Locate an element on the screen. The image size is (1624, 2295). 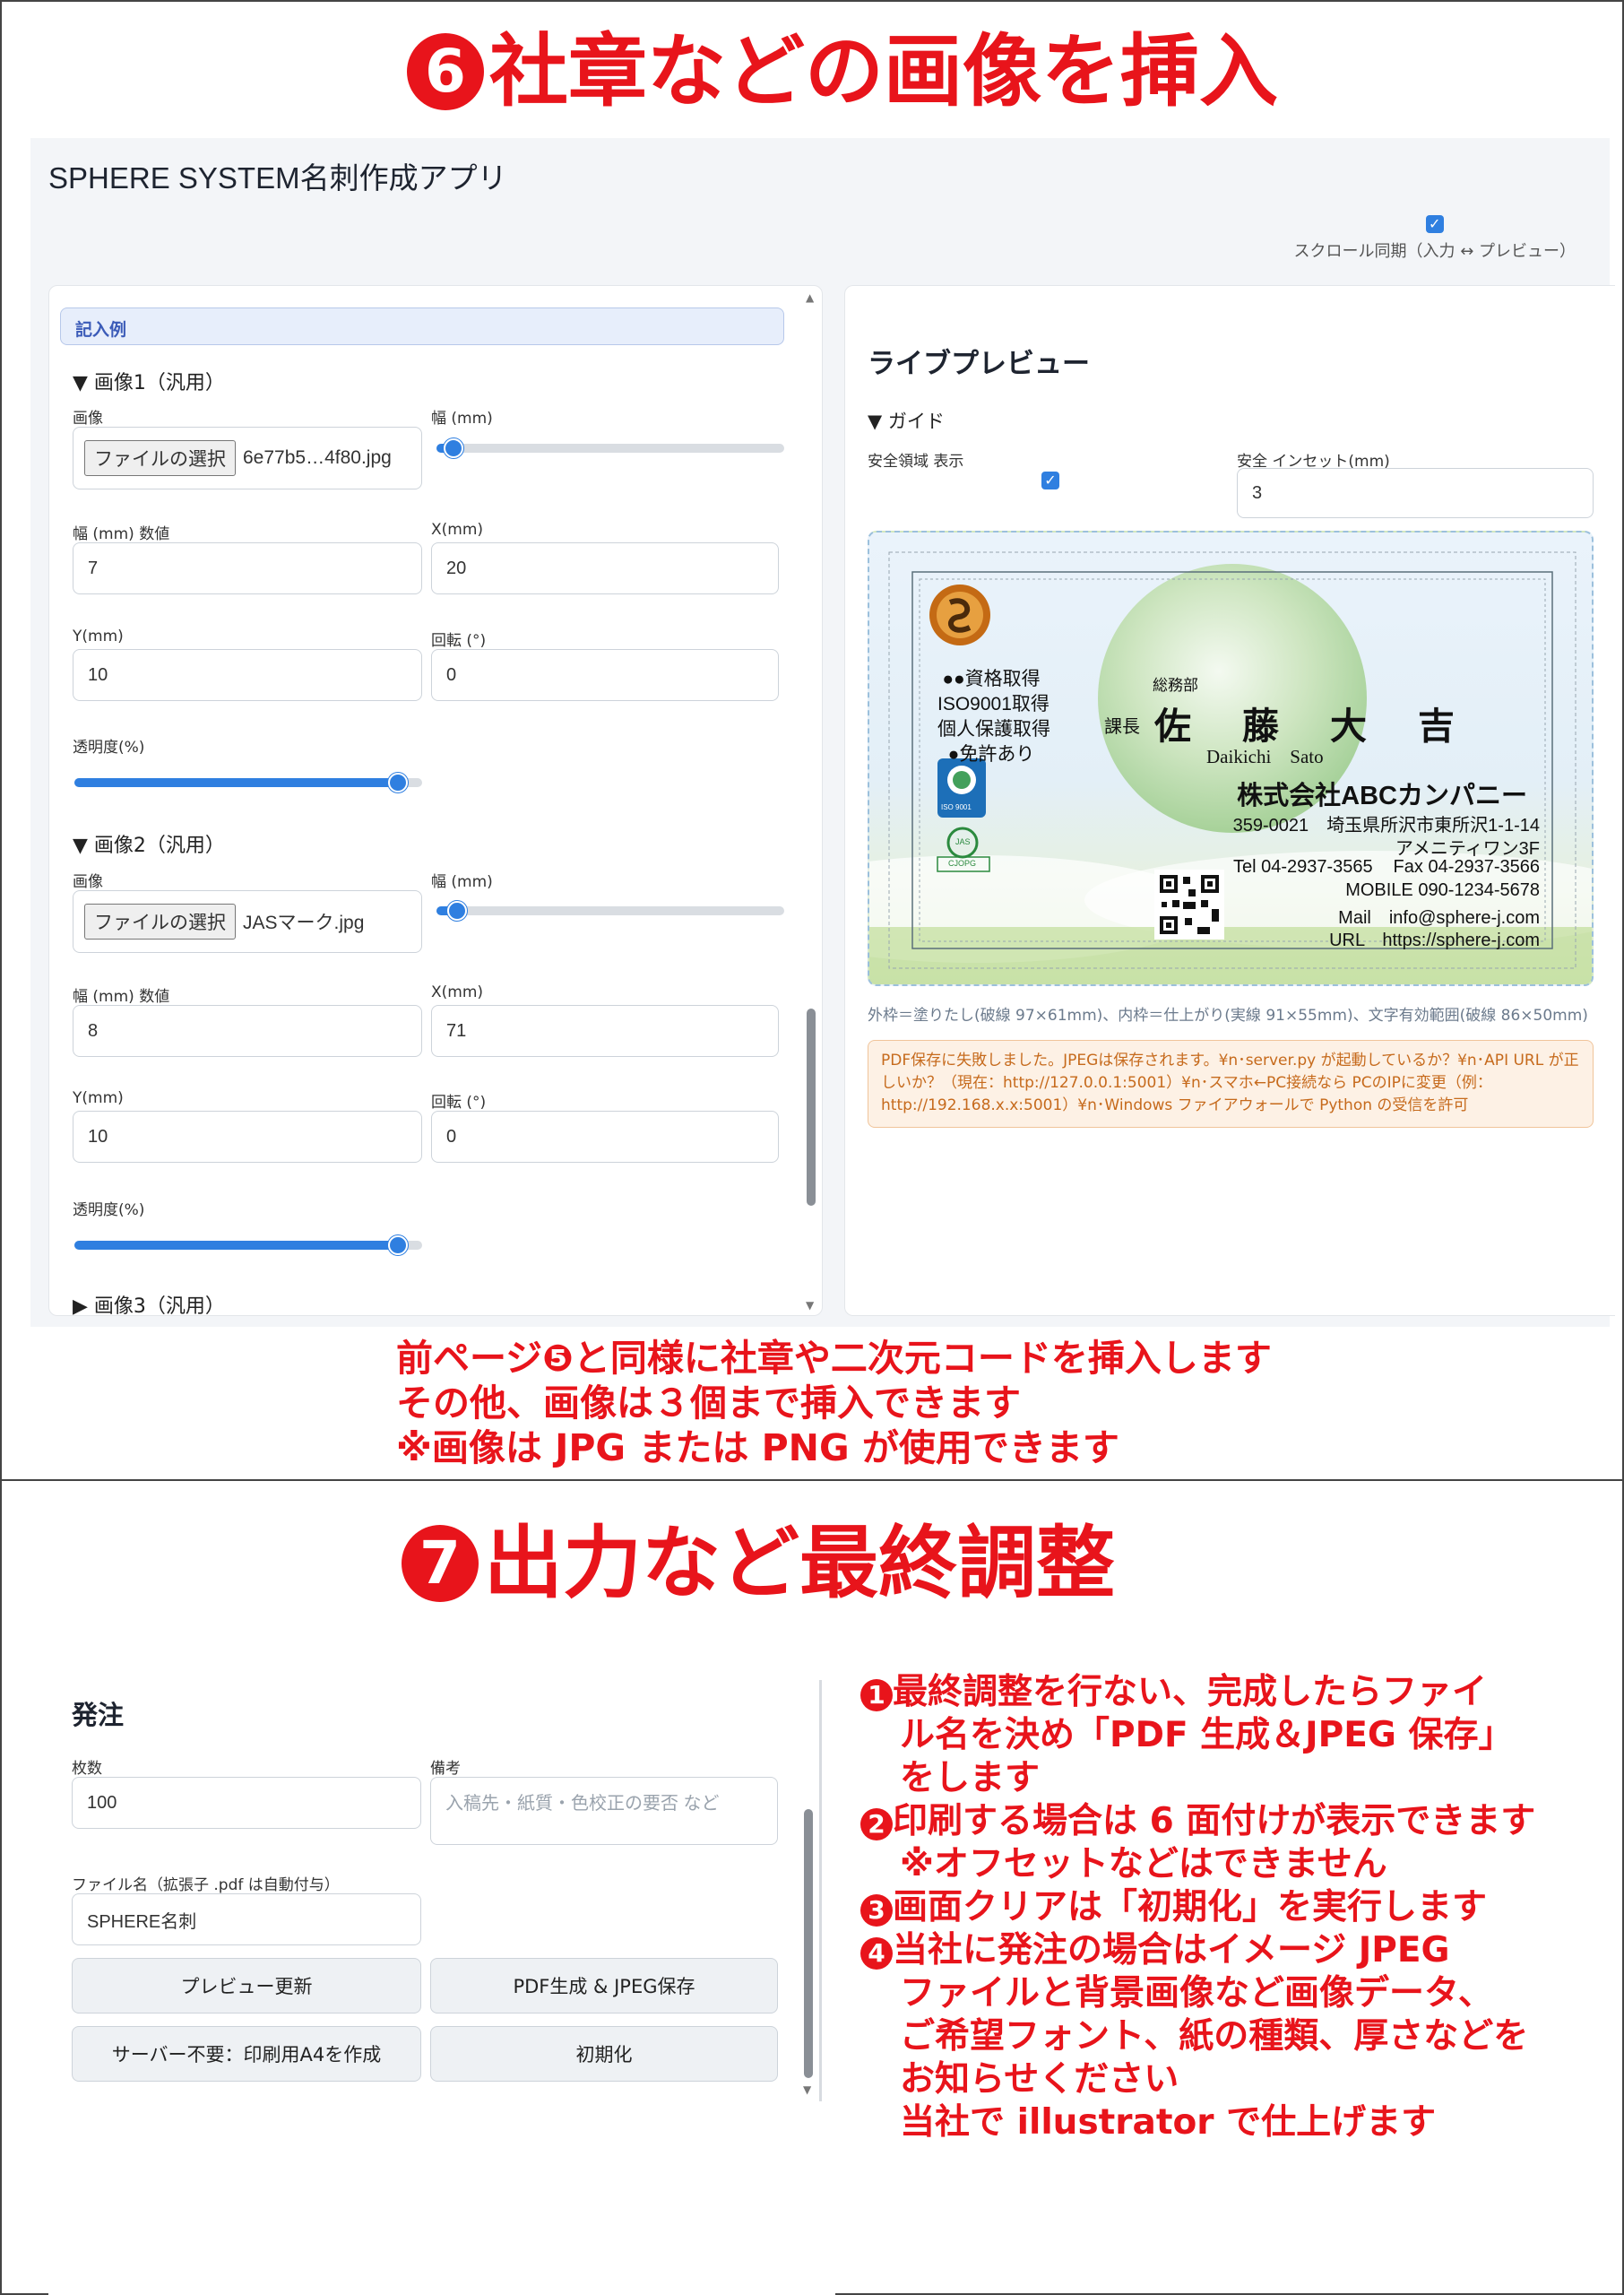
instruction-2: 2 印刷する場合は 6 面付けが表示できます ※オフセットなどはできません is located at coordinates (1197, 1843).